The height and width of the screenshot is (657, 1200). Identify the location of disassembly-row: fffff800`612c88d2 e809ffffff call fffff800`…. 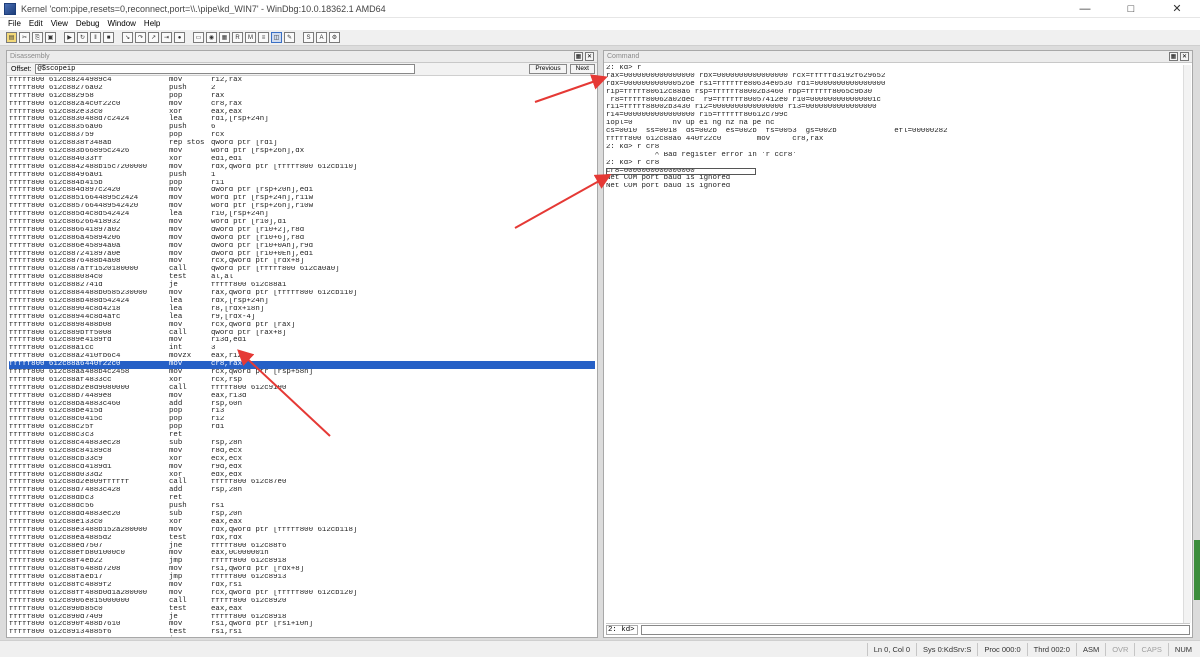
(302, 483).